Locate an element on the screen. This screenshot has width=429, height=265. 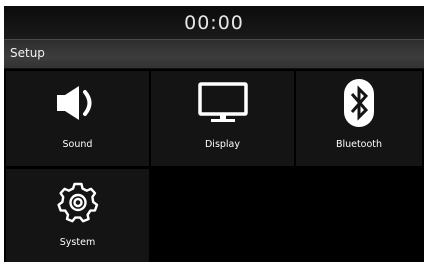
bluetooth-icon is located at coordinates (359, 103).